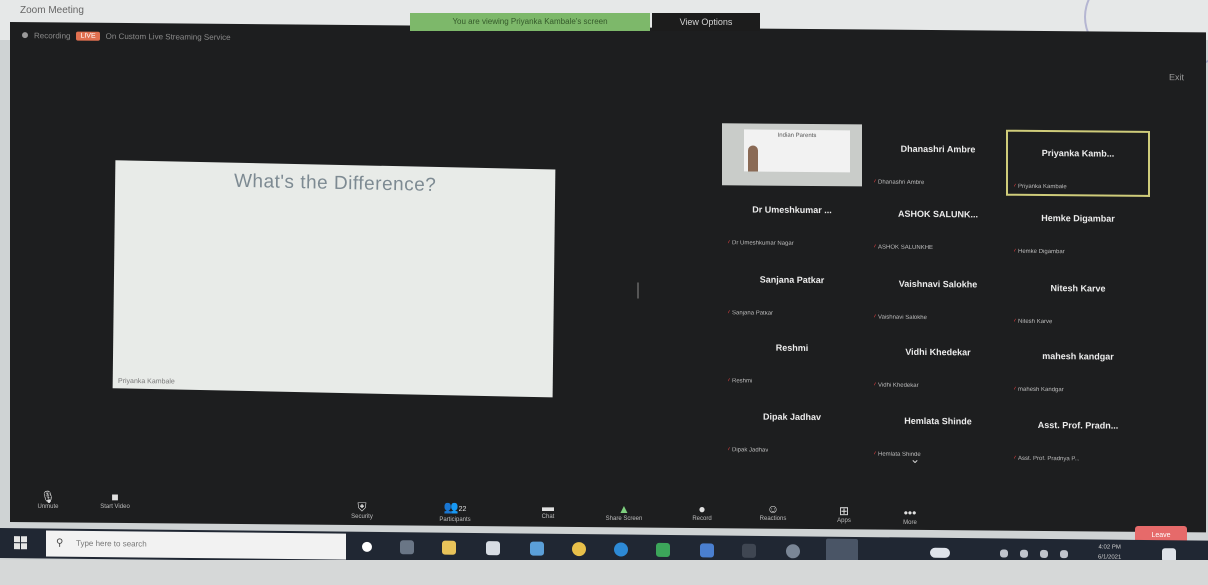 Image resolution: width=1208 pixels, height=585 pixels. Describe the element at coordinates (462, 509) in the screenshot. I see `participants-count: 22` at that location.